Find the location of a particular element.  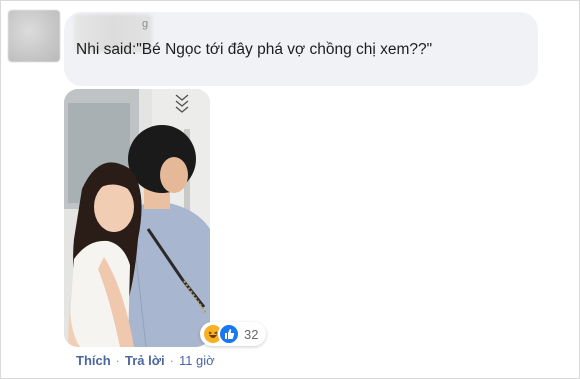

like-icon is located at coordinates (229, 334).